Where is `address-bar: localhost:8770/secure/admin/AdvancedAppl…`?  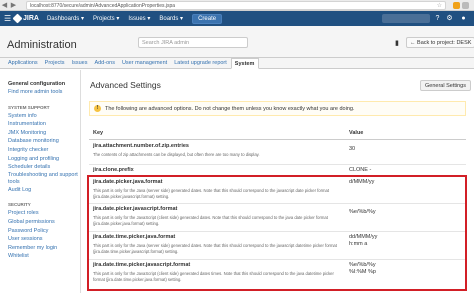 address-bar: localhost:8770/secure/admin/AdvancedAppl… is located at coordinates (236, 5).